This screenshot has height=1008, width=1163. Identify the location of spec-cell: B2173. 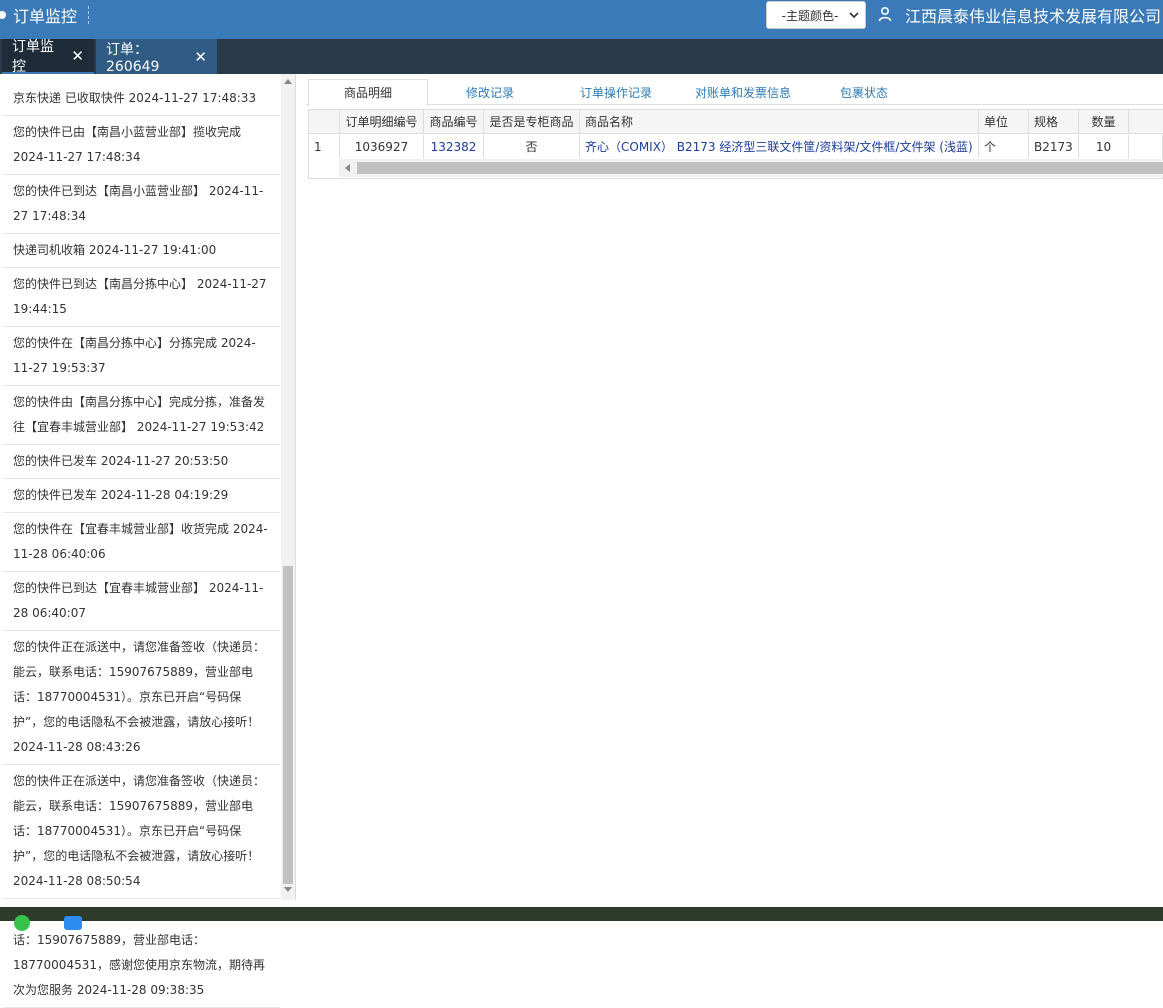
(1054, 146).